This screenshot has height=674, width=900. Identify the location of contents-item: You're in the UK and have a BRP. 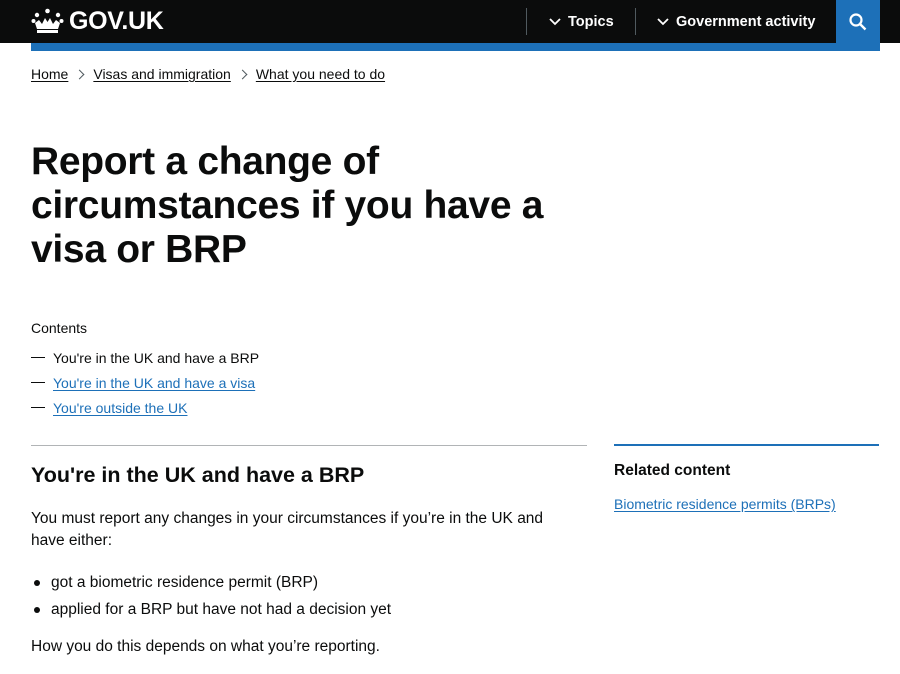
(145, 357).